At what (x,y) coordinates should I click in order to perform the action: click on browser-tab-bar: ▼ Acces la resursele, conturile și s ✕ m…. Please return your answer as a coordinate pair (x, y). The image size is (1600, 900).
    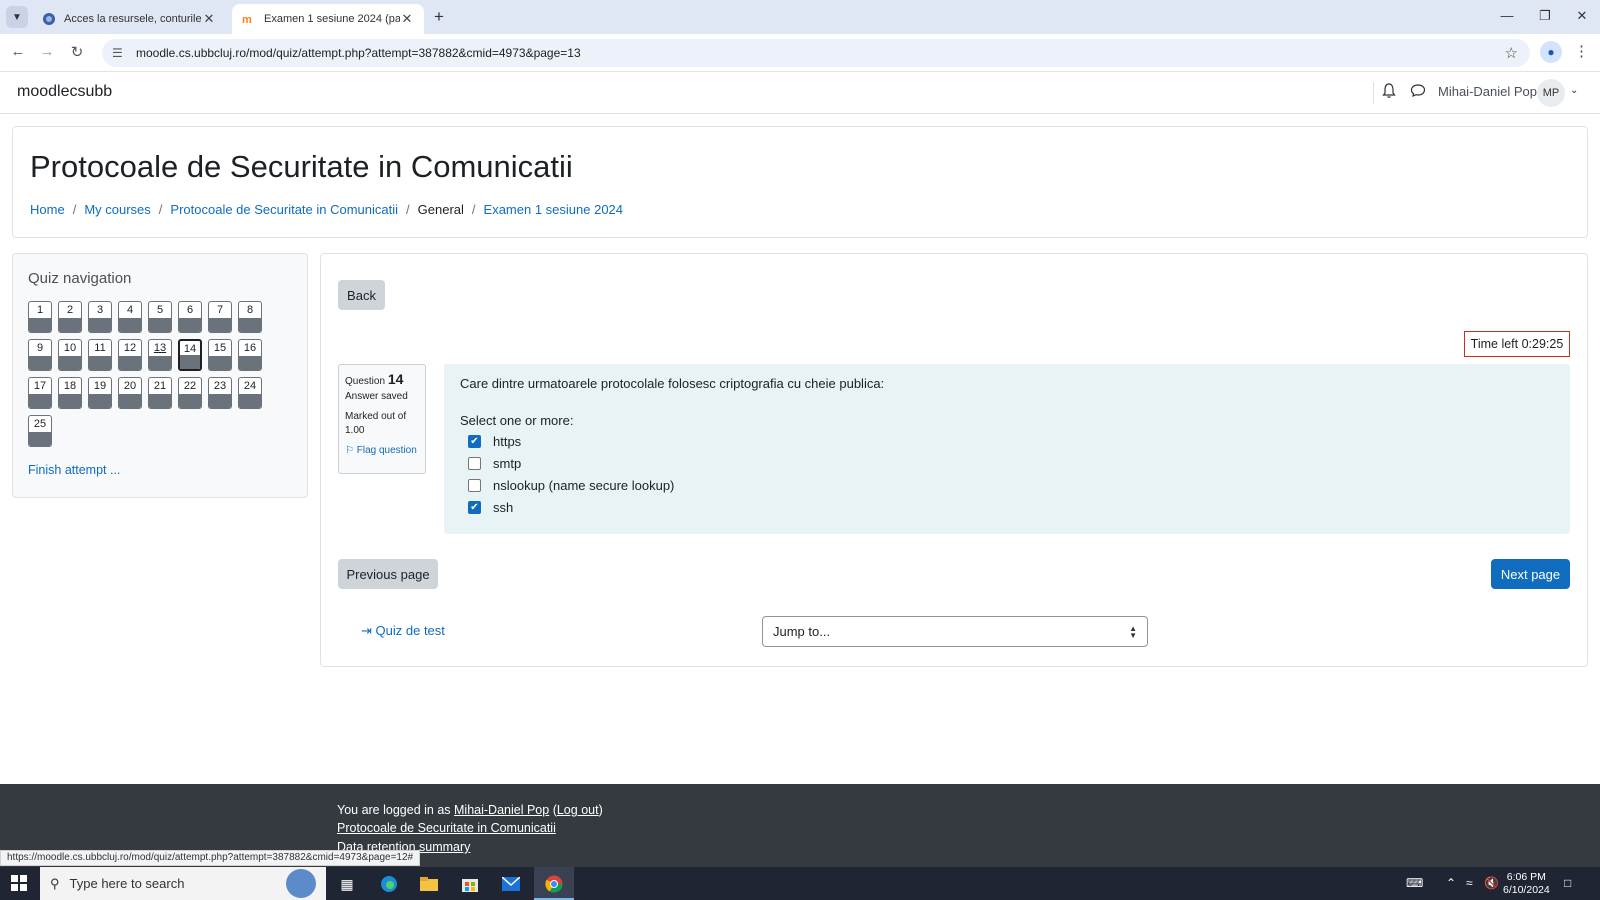
    Looking at the image, I should click on (800, 17).